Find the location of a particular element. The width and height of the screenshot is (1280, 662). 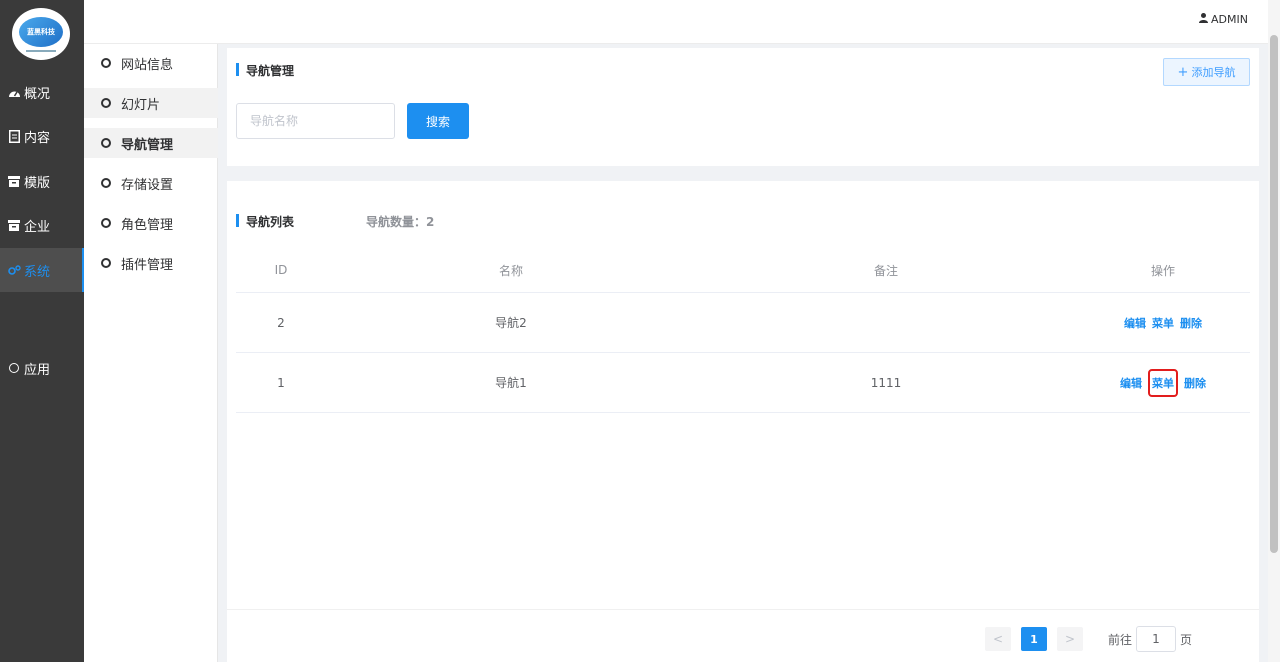

submenu-item-label: 插件管理 is located at coordinates (147, 265).